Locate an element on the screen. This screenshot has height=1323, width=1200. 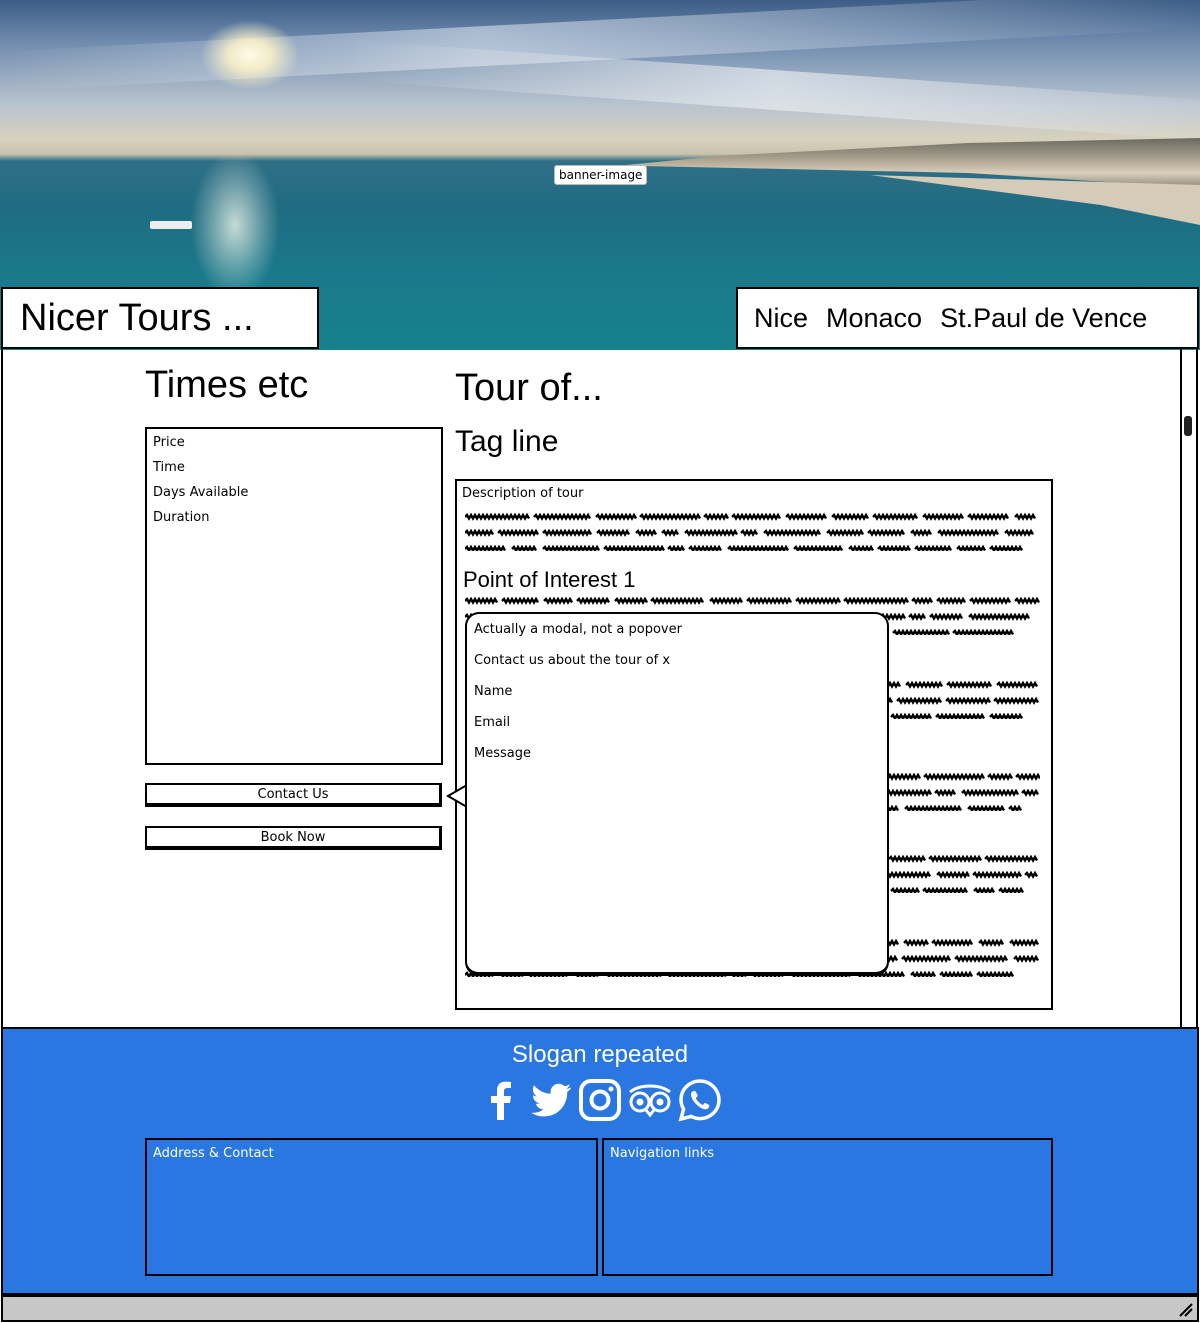
nav-link-nice: Nice is located at coordinates (781, 318).